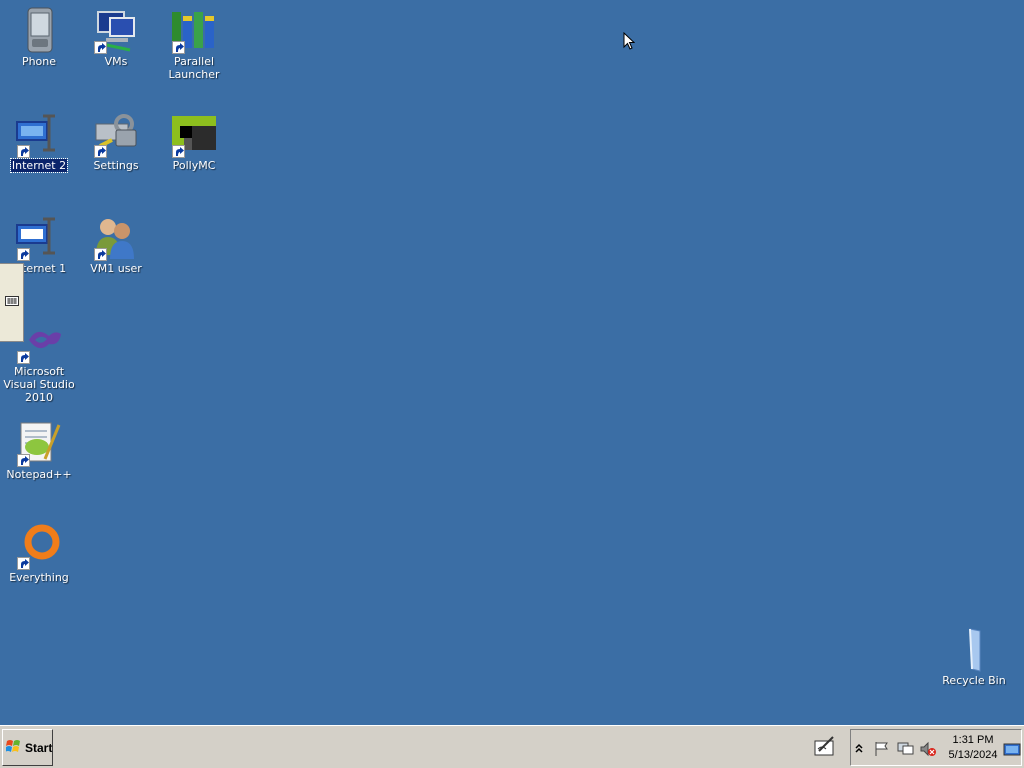 Image resolution: width=1024 pixels, height=768 pixels. What do you see at coordinates (39, 747) in the screenshot?
I see `start-label: Start` at bounding box center [39, 747].